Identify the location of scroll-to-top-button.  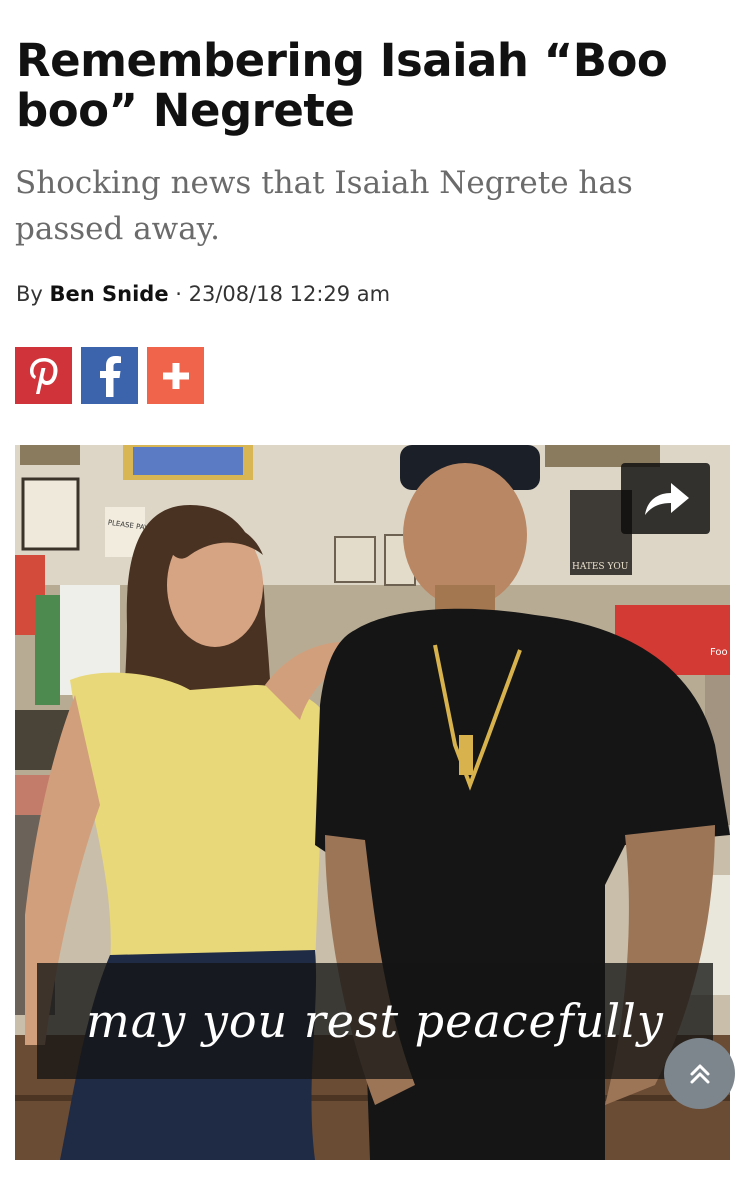
(699, 1073).